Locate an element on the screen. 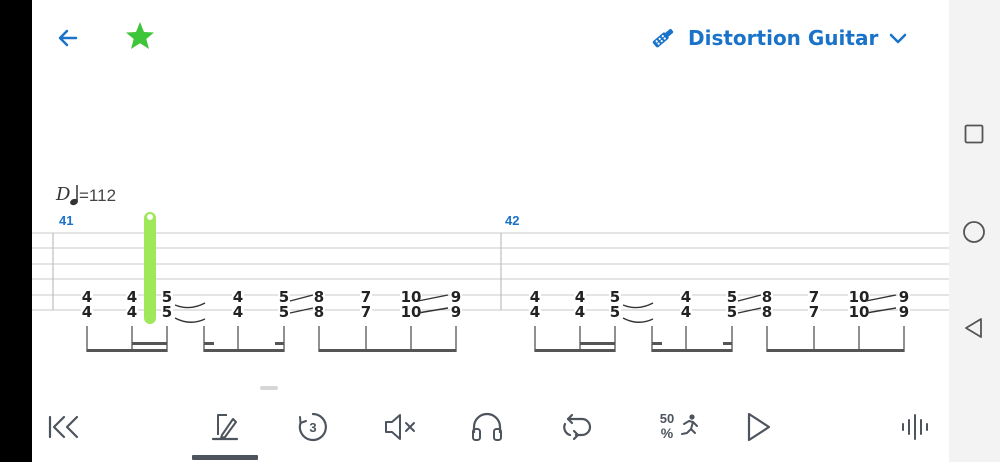 The image size is (1000, 462). play-button is located at coordinates (758, 427).